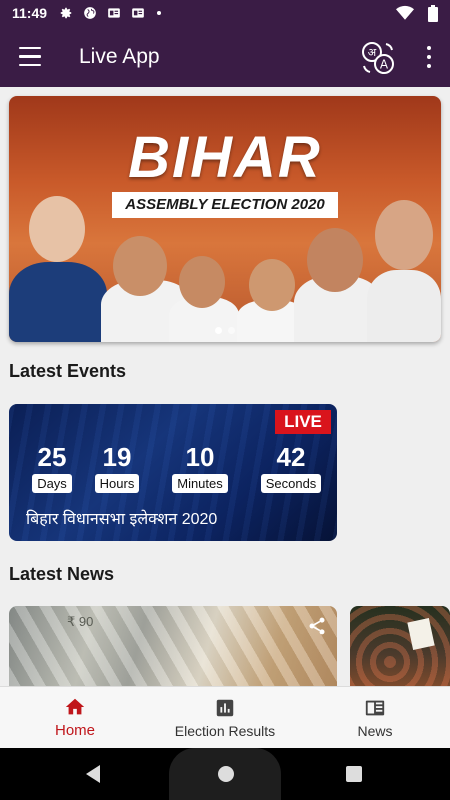 The height and width of the screenshot is (800, 450). I want to click on countdown-seconds: 42 Seconds, so click(291, 467).